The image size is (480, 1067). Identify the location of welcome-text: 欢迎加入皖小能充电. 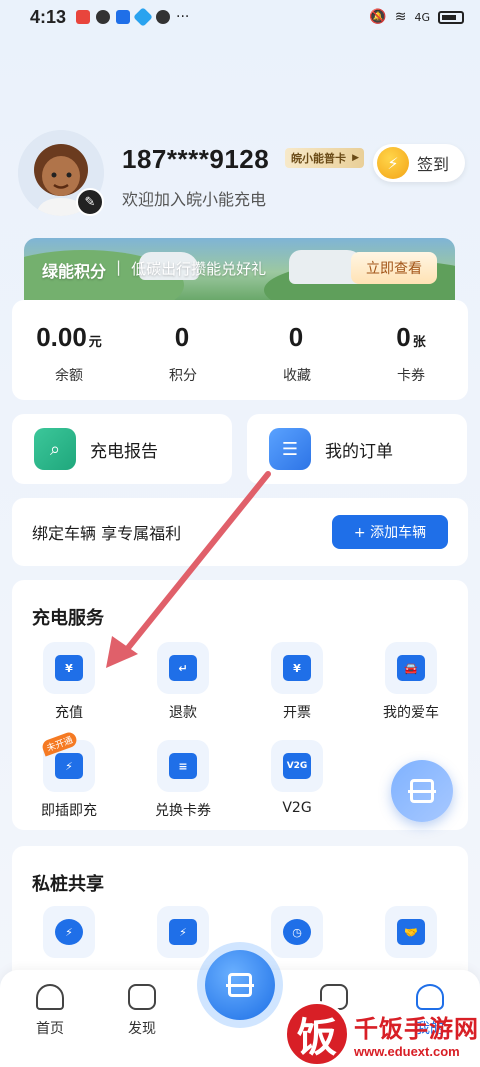
(194, 199).